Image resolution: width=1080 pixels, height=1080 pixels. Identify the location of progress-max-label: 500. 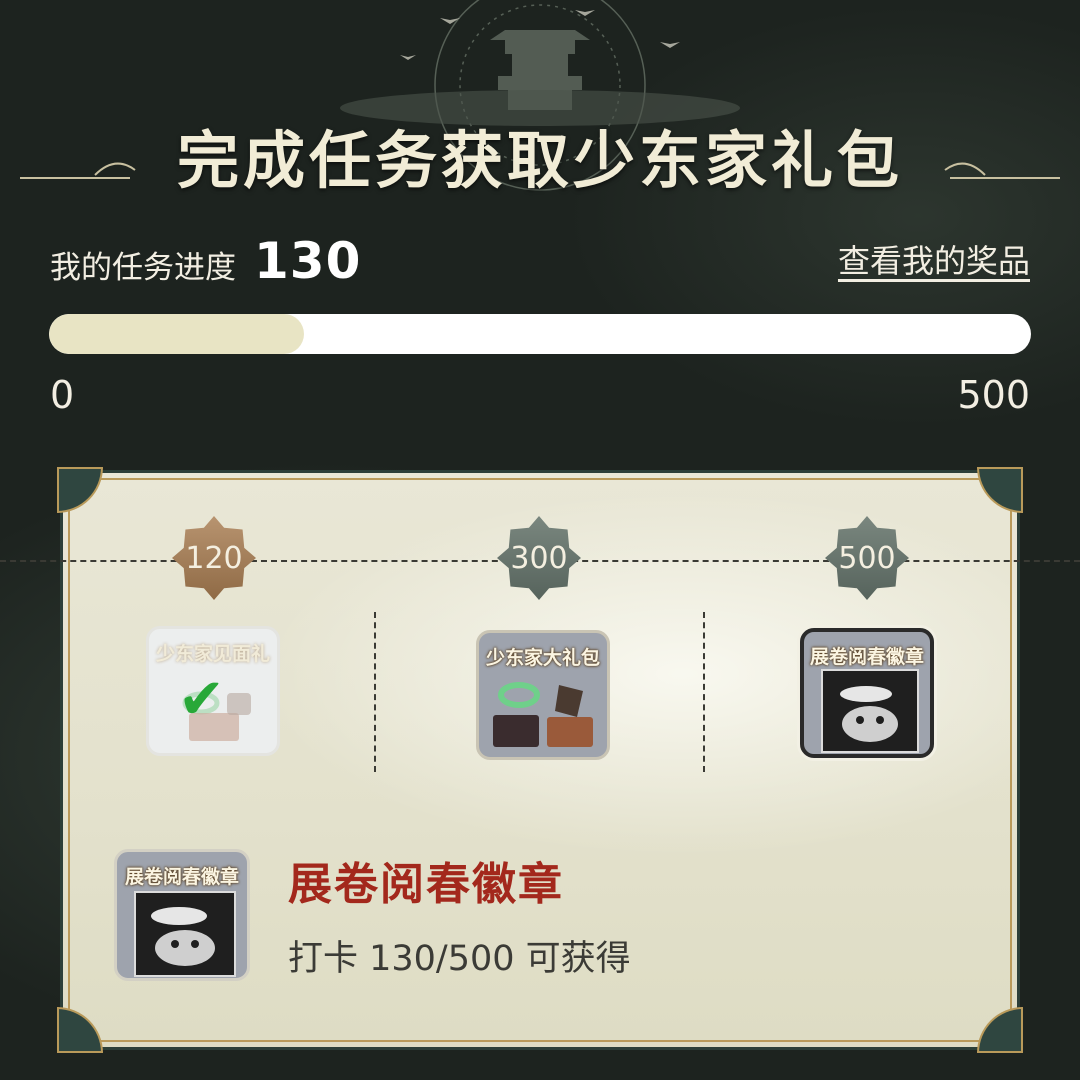
(993, 395).